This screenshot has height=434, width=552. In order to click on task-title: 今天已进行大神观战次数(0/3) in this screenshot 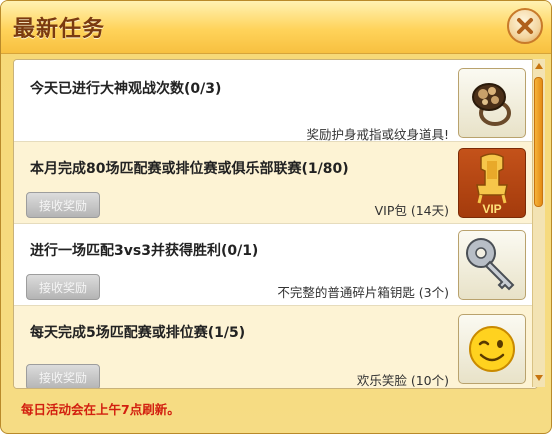, I will do `click(126, 89)`.